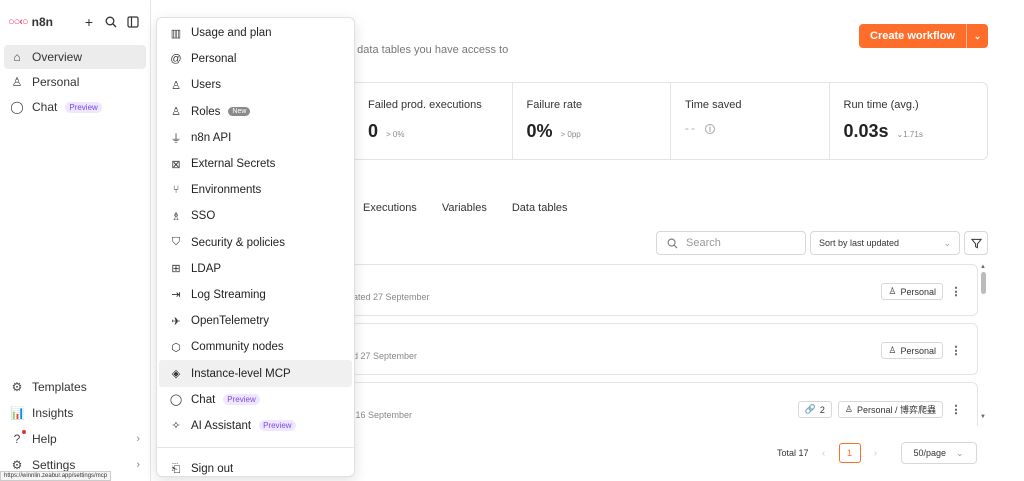 The height and width of the screenshot is (481, 1024). Describe the element at coordinates (57, 57) in the screenshot. I see `sidebar-item-label: Overview` at that location.